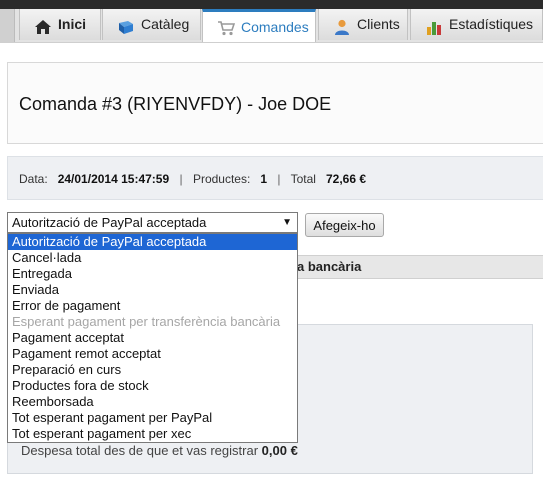  Describe the element at coordinates (342, 25) in the screenshot. I see `user-icon` at that location.